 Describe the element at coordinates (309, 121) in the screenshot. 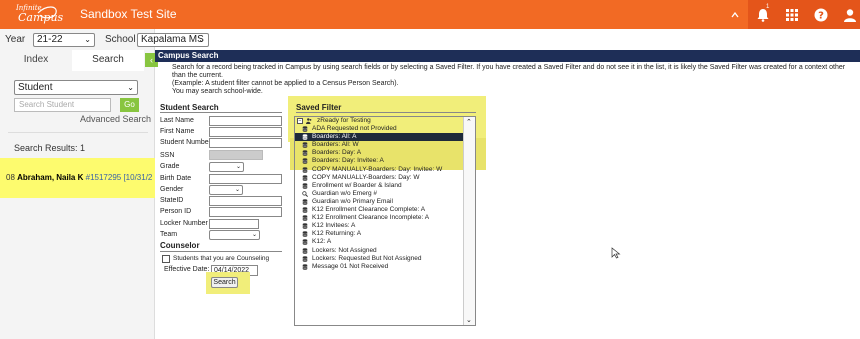

I see `group-people-icon` at that location.